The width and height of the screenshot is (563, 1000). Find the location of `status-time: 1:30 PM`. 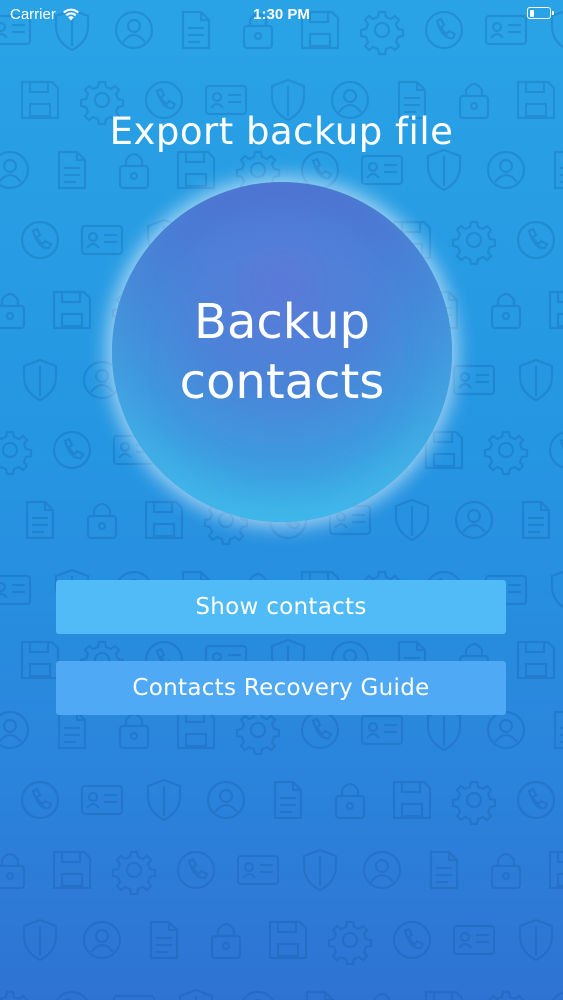

status-time: 1:30 PM is located at coordinates (281, 14).